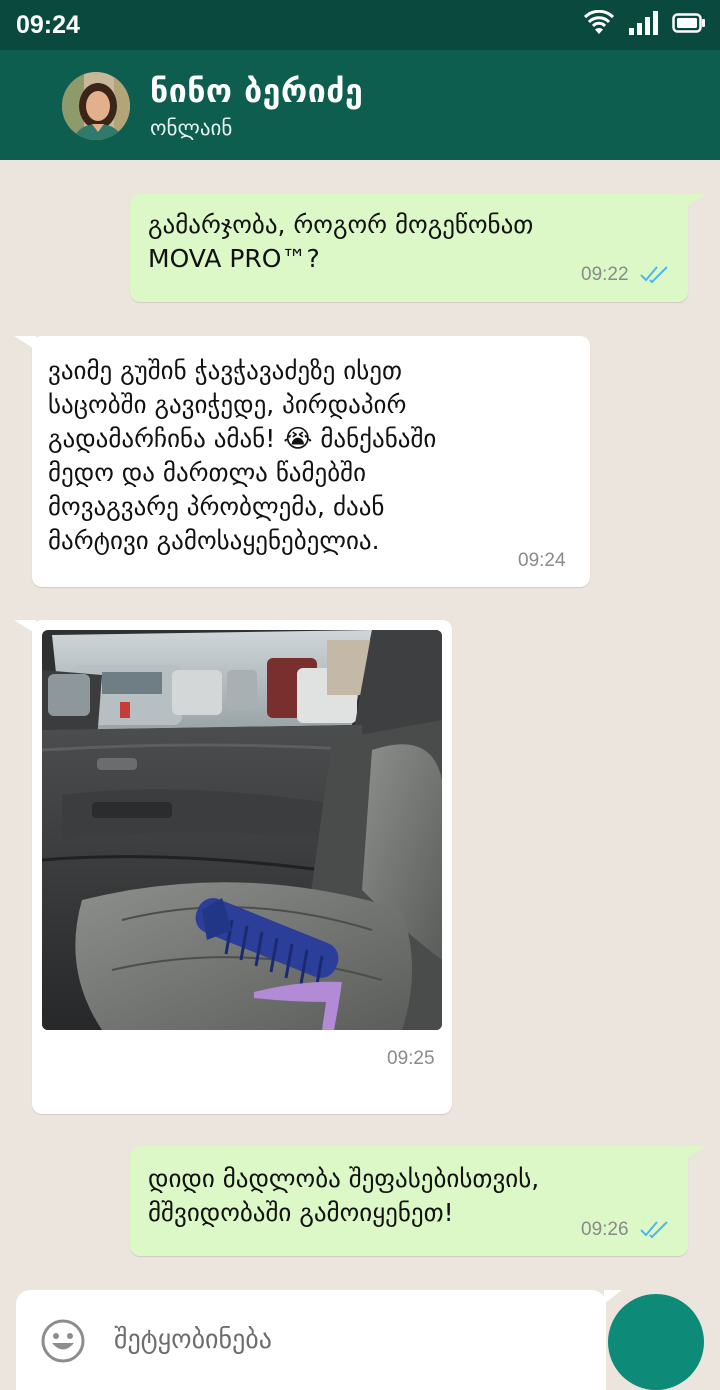  I want to click on message-composer, so click(319, 1340).